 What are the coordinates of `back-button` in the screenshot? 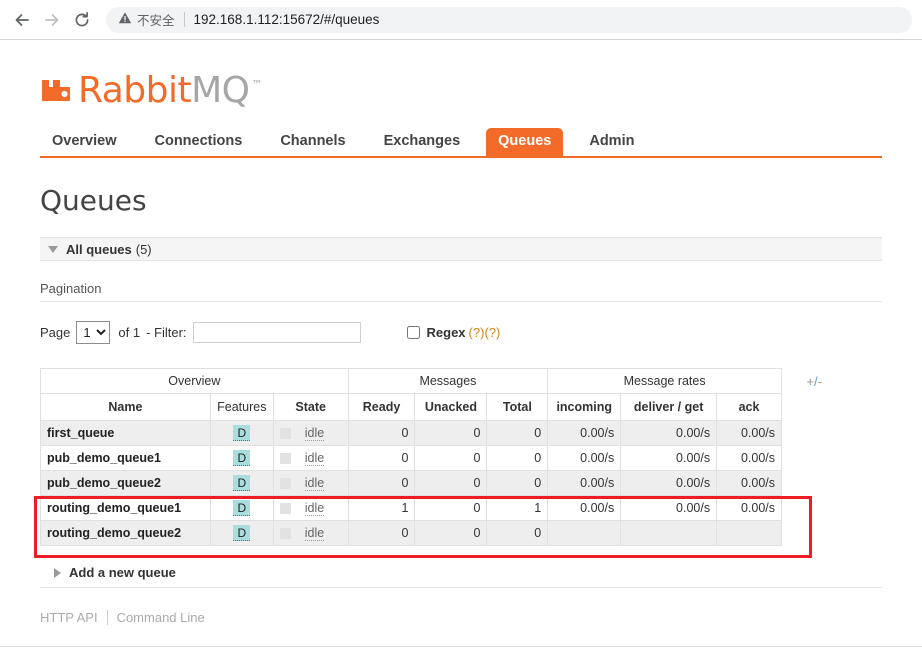 It's located at (22, 20).